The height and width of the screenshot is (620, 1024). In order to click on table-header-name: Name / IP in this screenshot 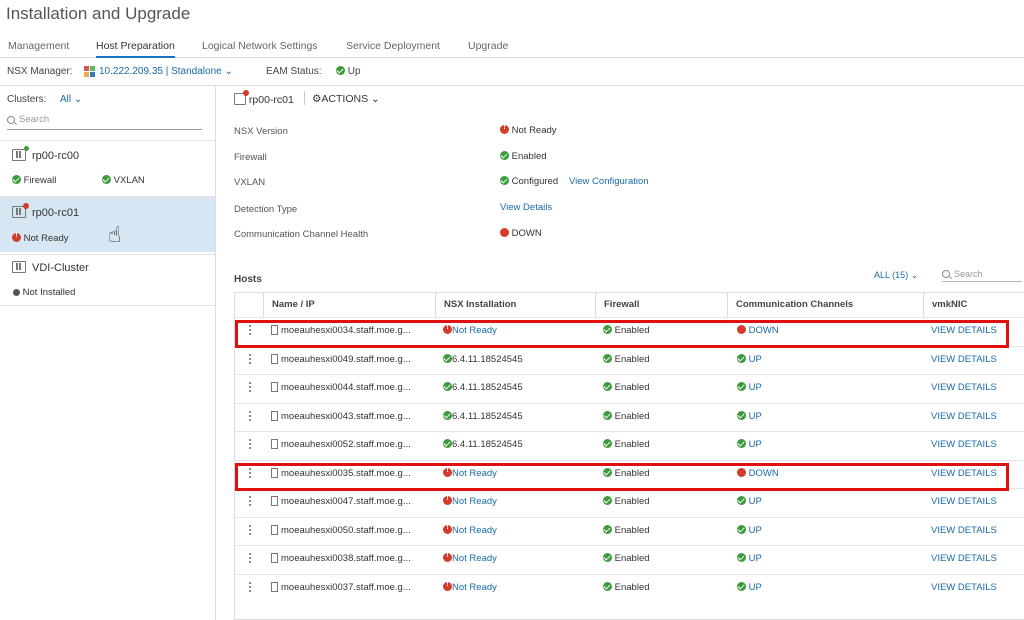, I will do `click(349, 305)`.